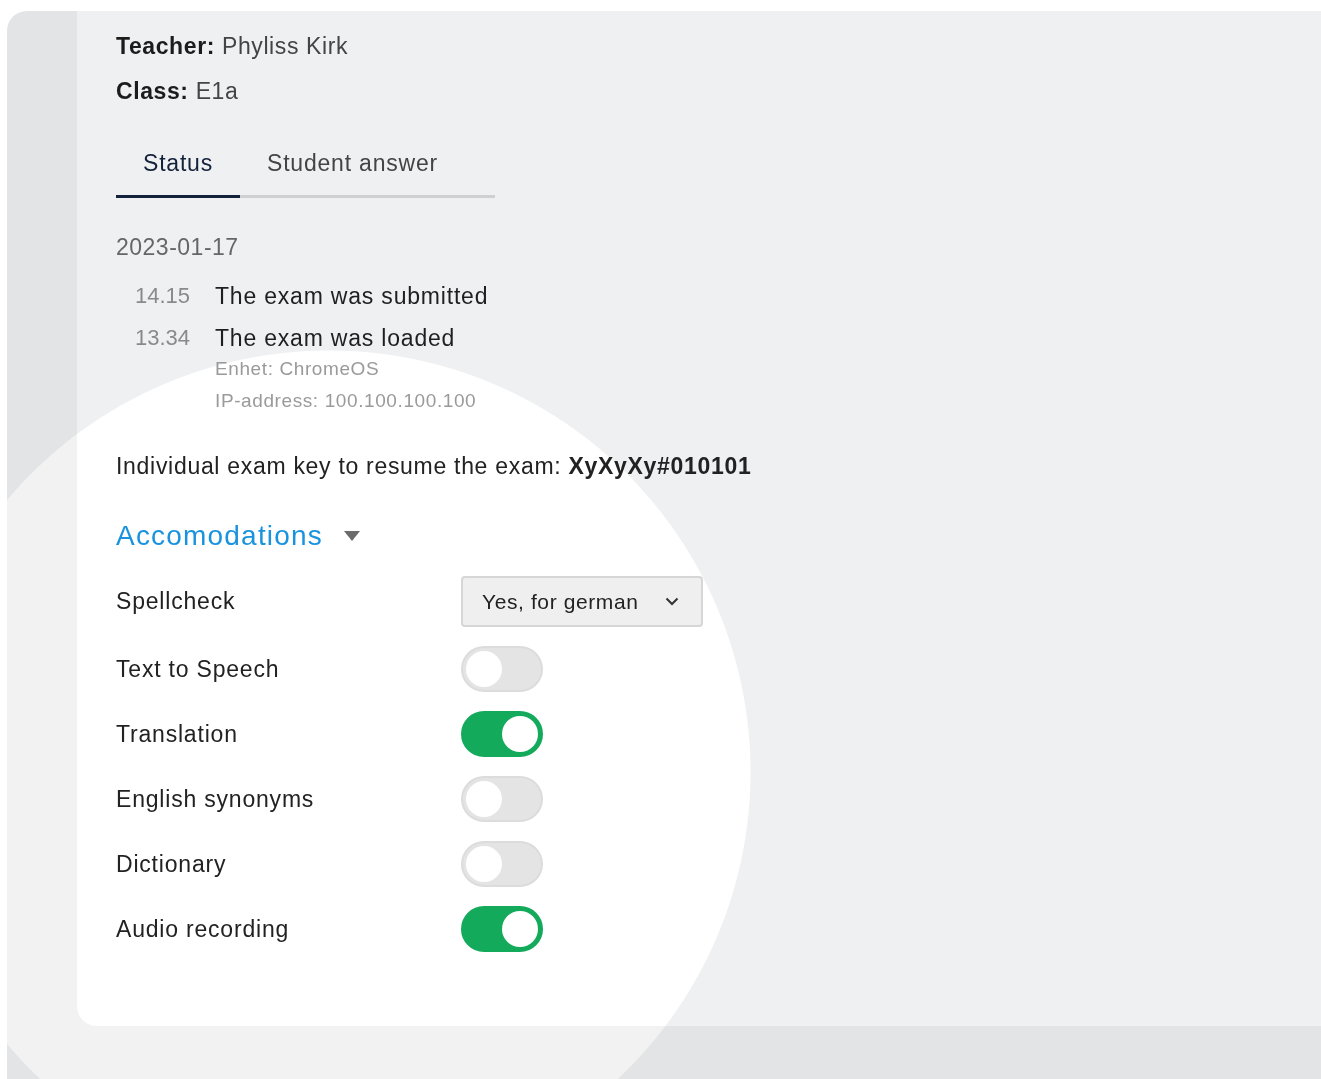 The image size is (1321, 1079). I want to click on class-label: Class:, so click(152, 91).